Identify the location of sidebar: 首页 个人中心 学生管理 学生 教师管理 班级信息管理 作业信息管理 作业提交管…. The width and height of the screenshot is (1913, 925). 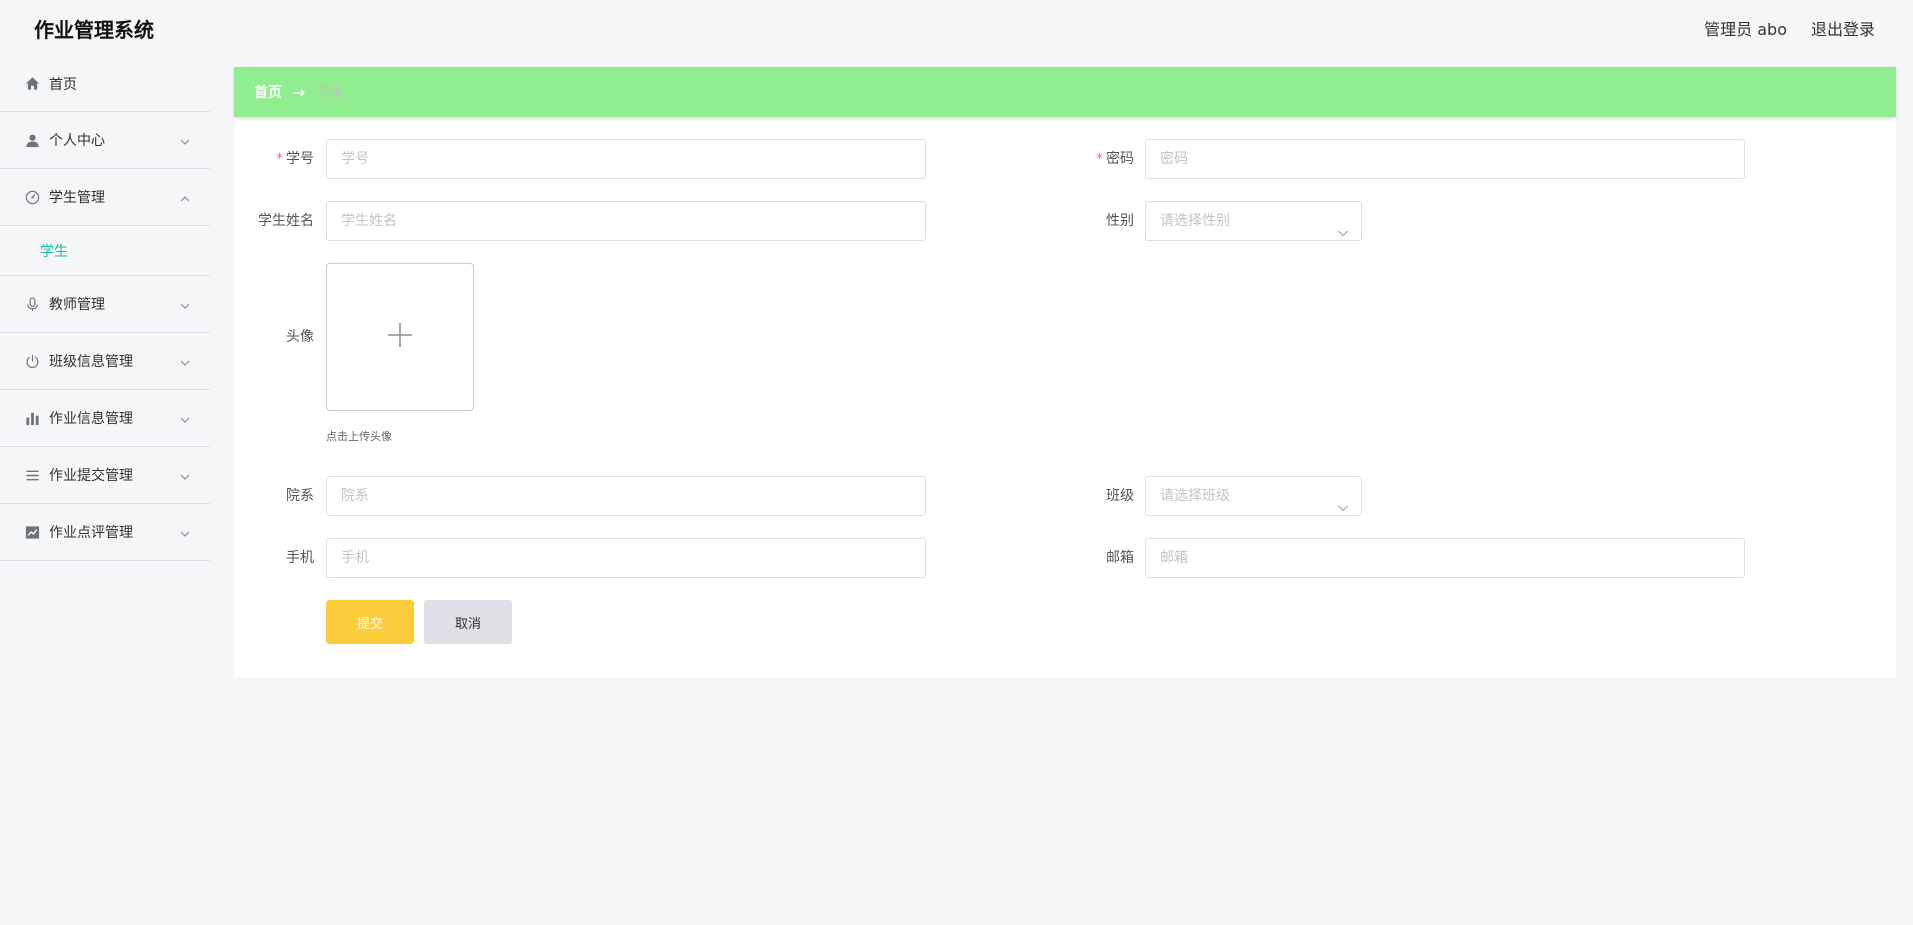
(105, 308).